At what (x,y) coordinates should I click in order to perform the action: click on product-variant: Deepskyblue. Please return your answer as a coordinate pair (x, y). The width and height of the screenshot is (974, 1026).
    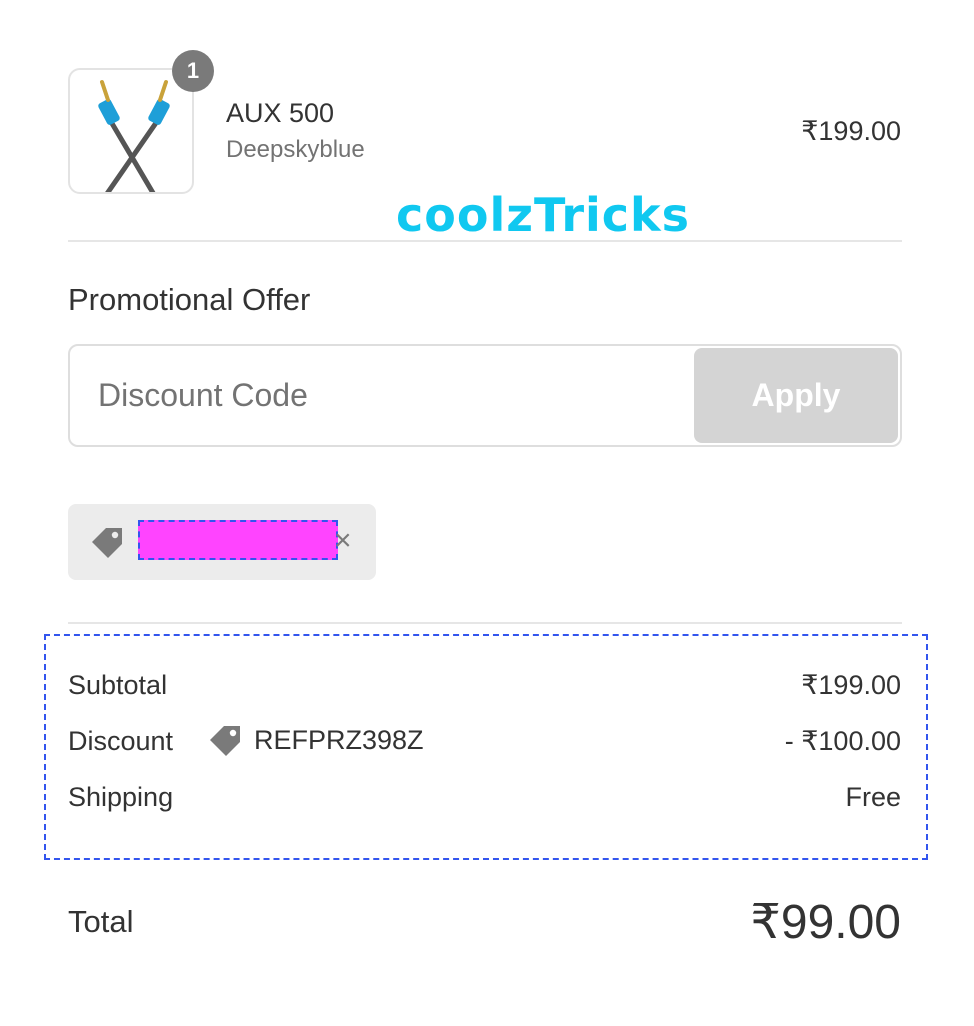
    Looking at the image, I should click on (295, 149).